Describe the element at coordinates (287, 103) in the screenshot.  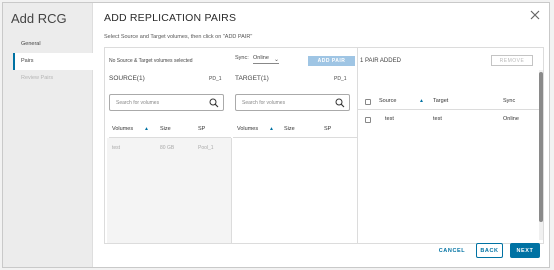
I see `target-search-input` at that location.